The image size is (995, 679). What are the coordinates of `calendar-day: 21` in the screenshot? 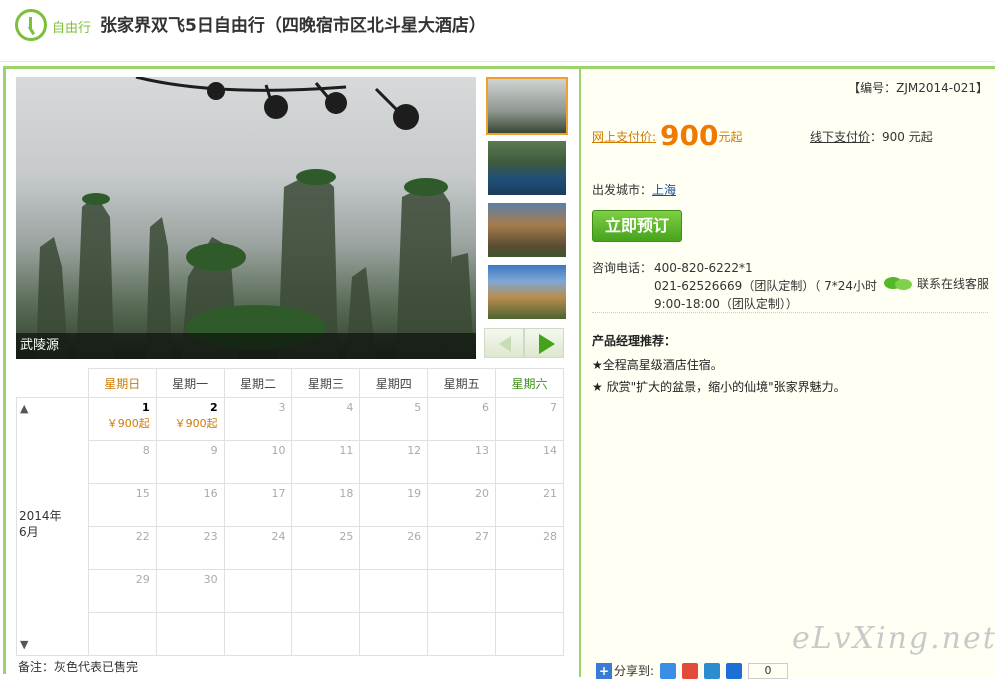 It's located at (529, 505).